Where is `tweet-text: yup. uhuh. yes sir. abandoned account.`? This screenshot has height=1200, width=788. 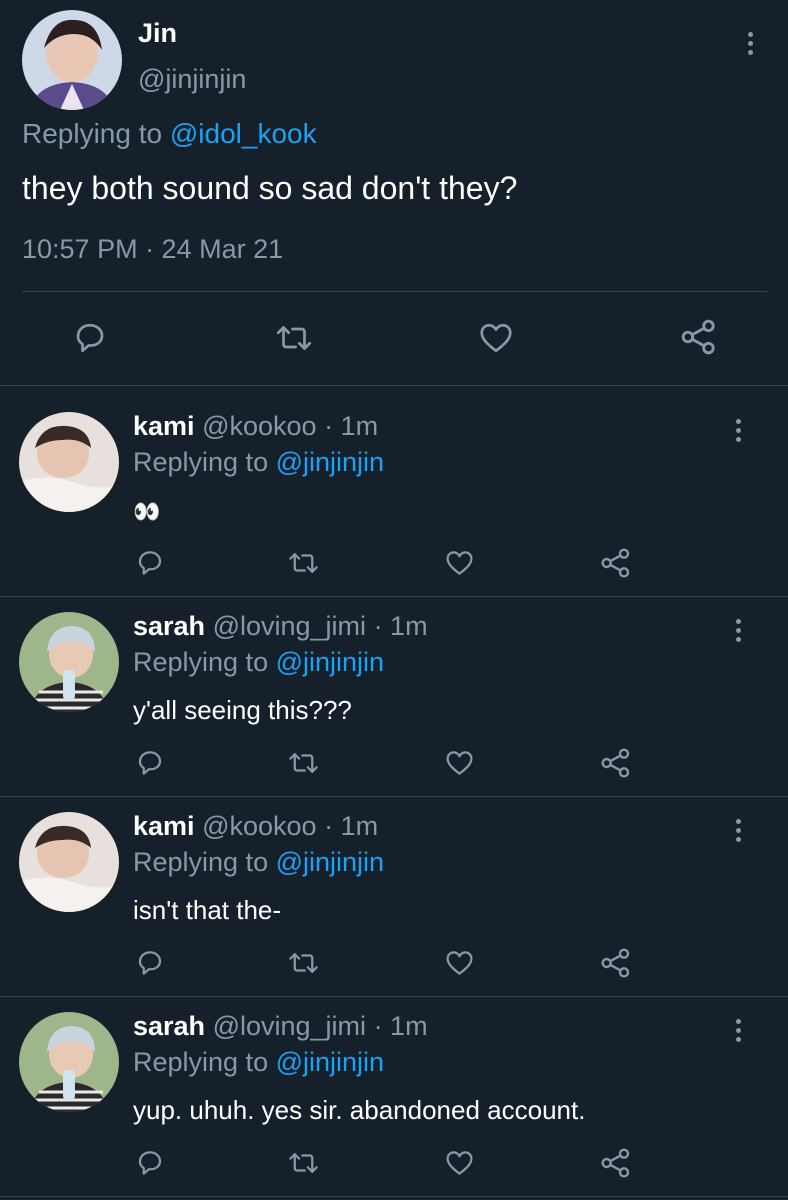 tweet-text: yup. uhuh. yes sir. abandoned account. is located at coordinates (359, 1110).